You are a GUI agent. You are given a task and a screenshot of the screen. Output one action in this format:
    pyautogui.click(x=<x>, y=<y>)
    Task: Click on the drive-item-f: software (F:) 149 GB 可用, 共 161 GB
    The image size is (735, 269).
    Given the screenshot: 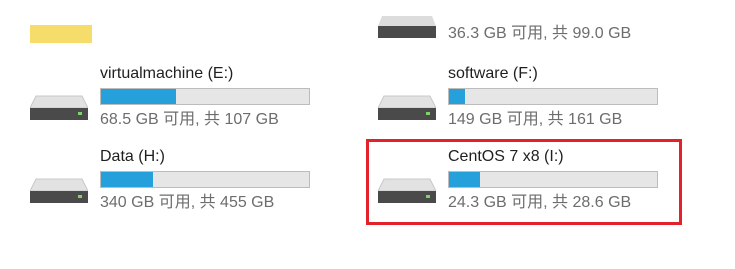 What is the action you would take?
    pyautogui.click(x=527, y=104)
    